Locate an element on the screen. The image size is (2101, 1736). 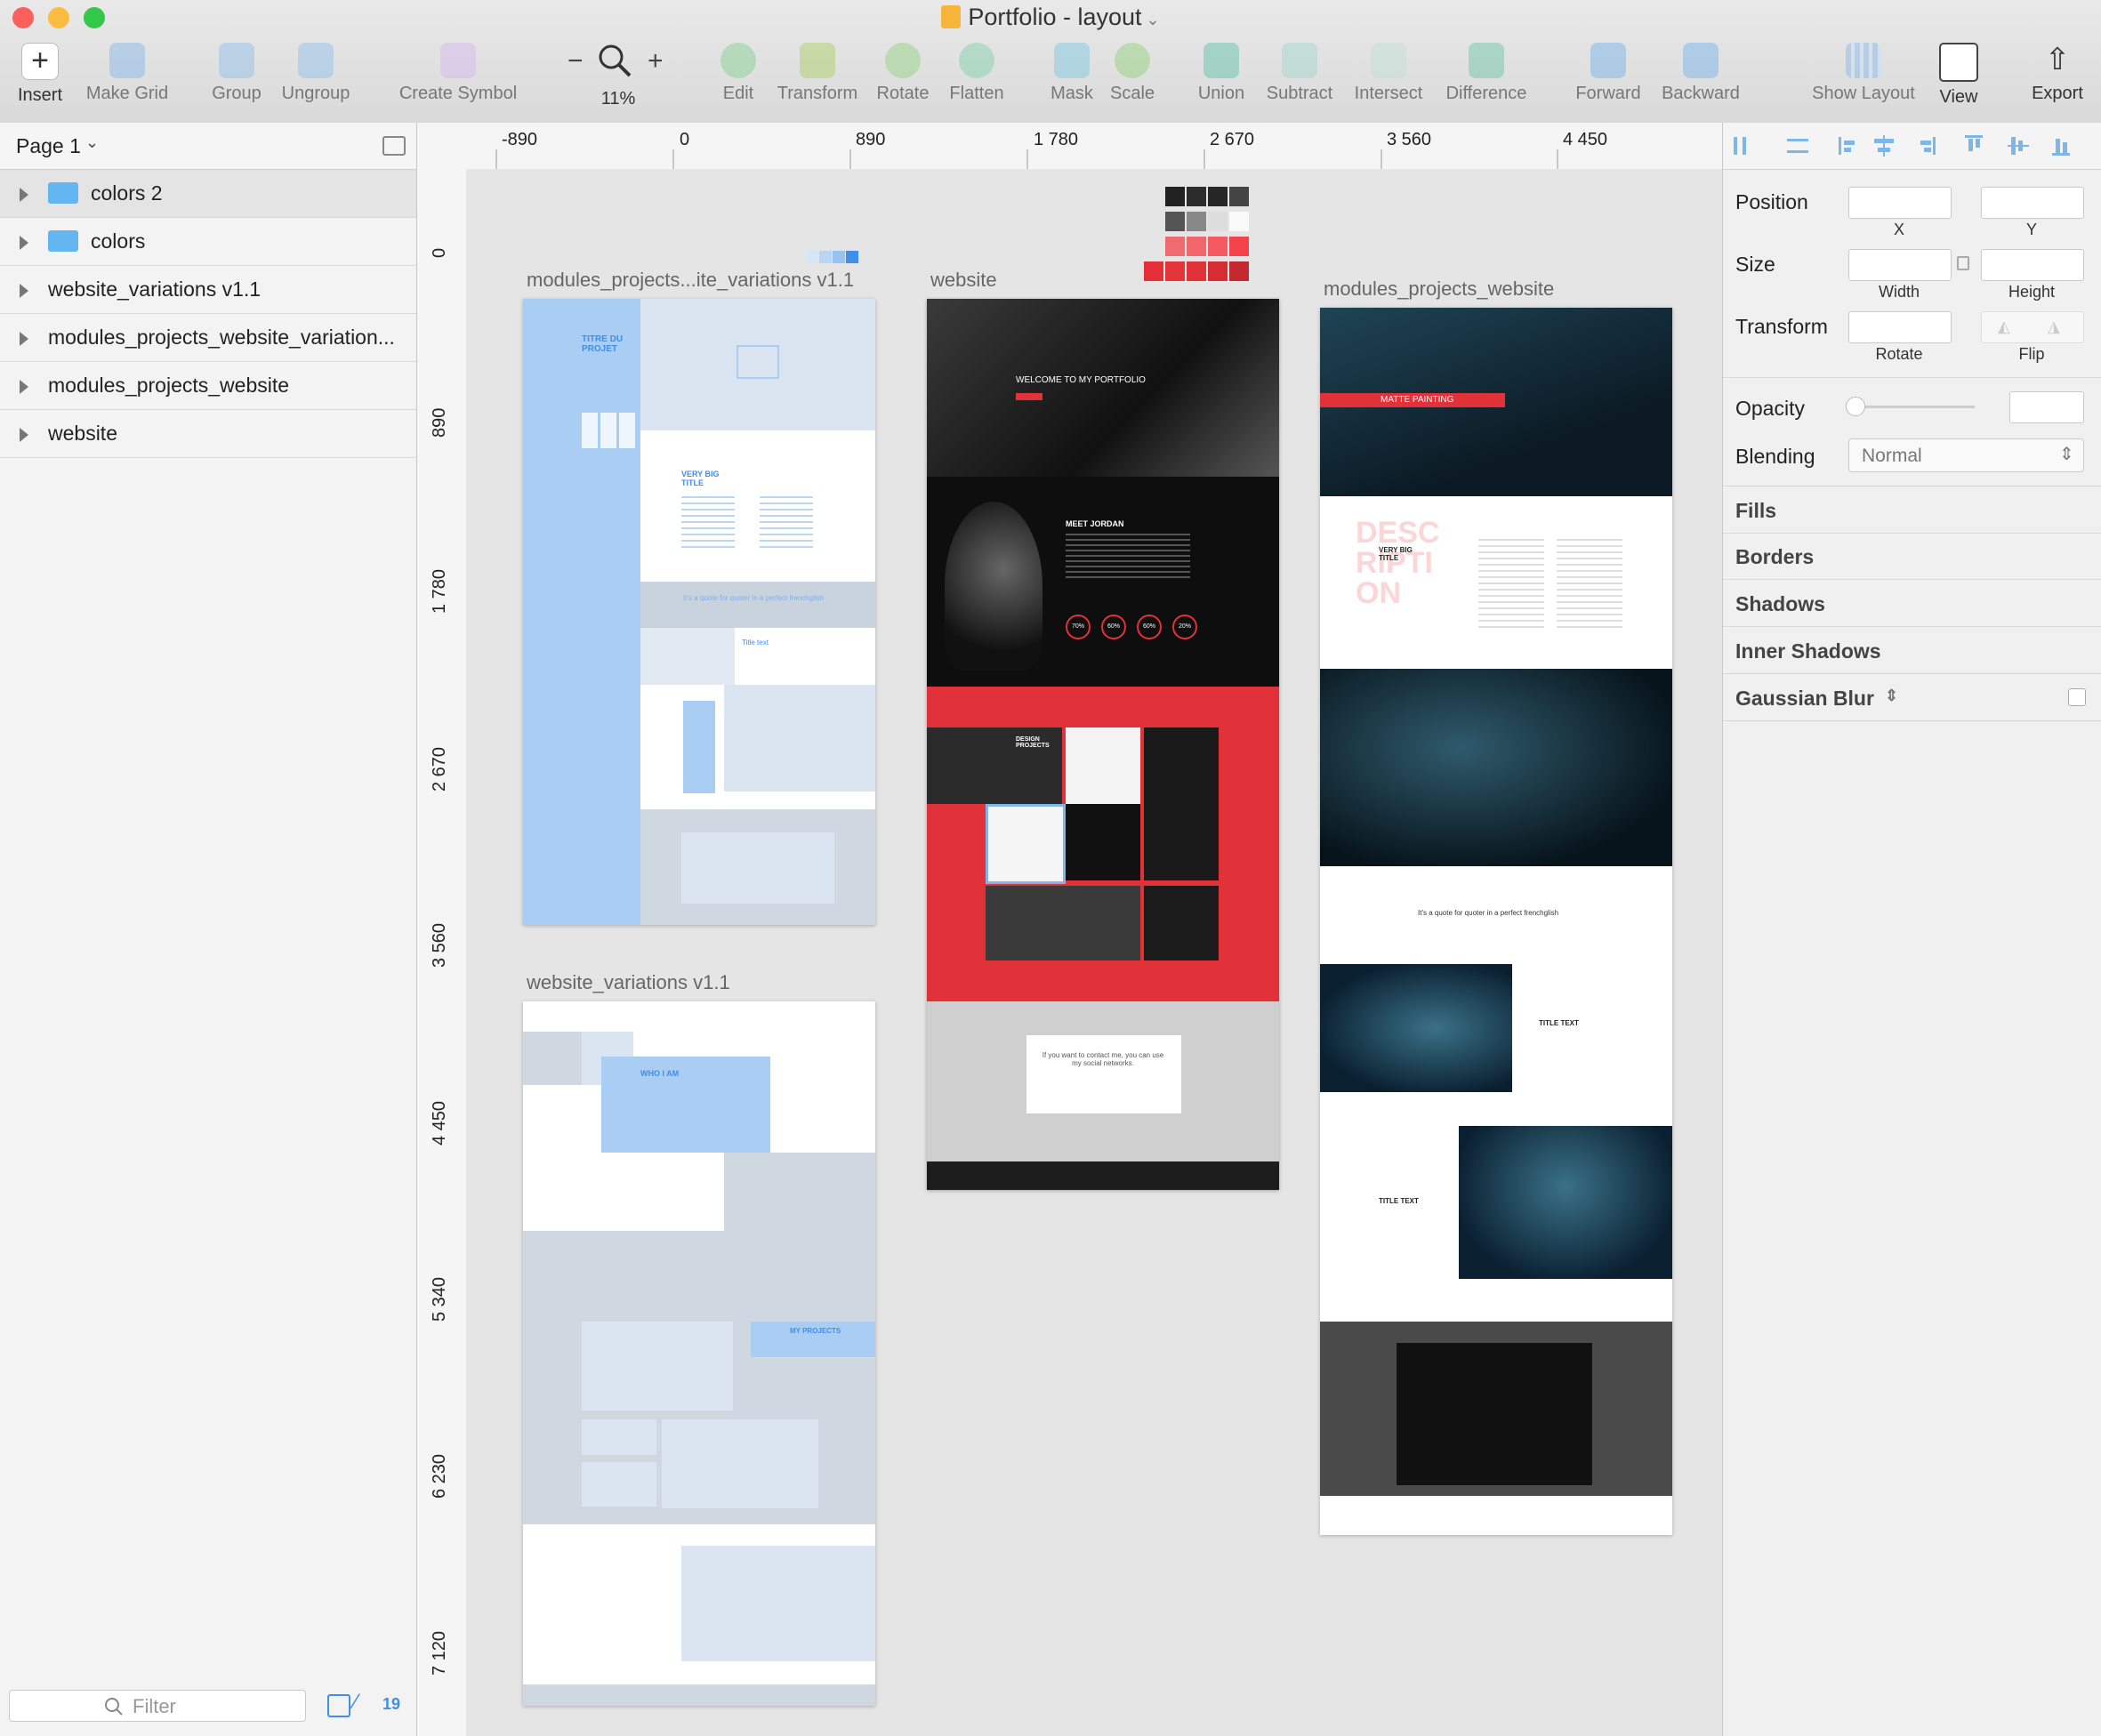
alignment-bar is located at coordinates (1912, 146).